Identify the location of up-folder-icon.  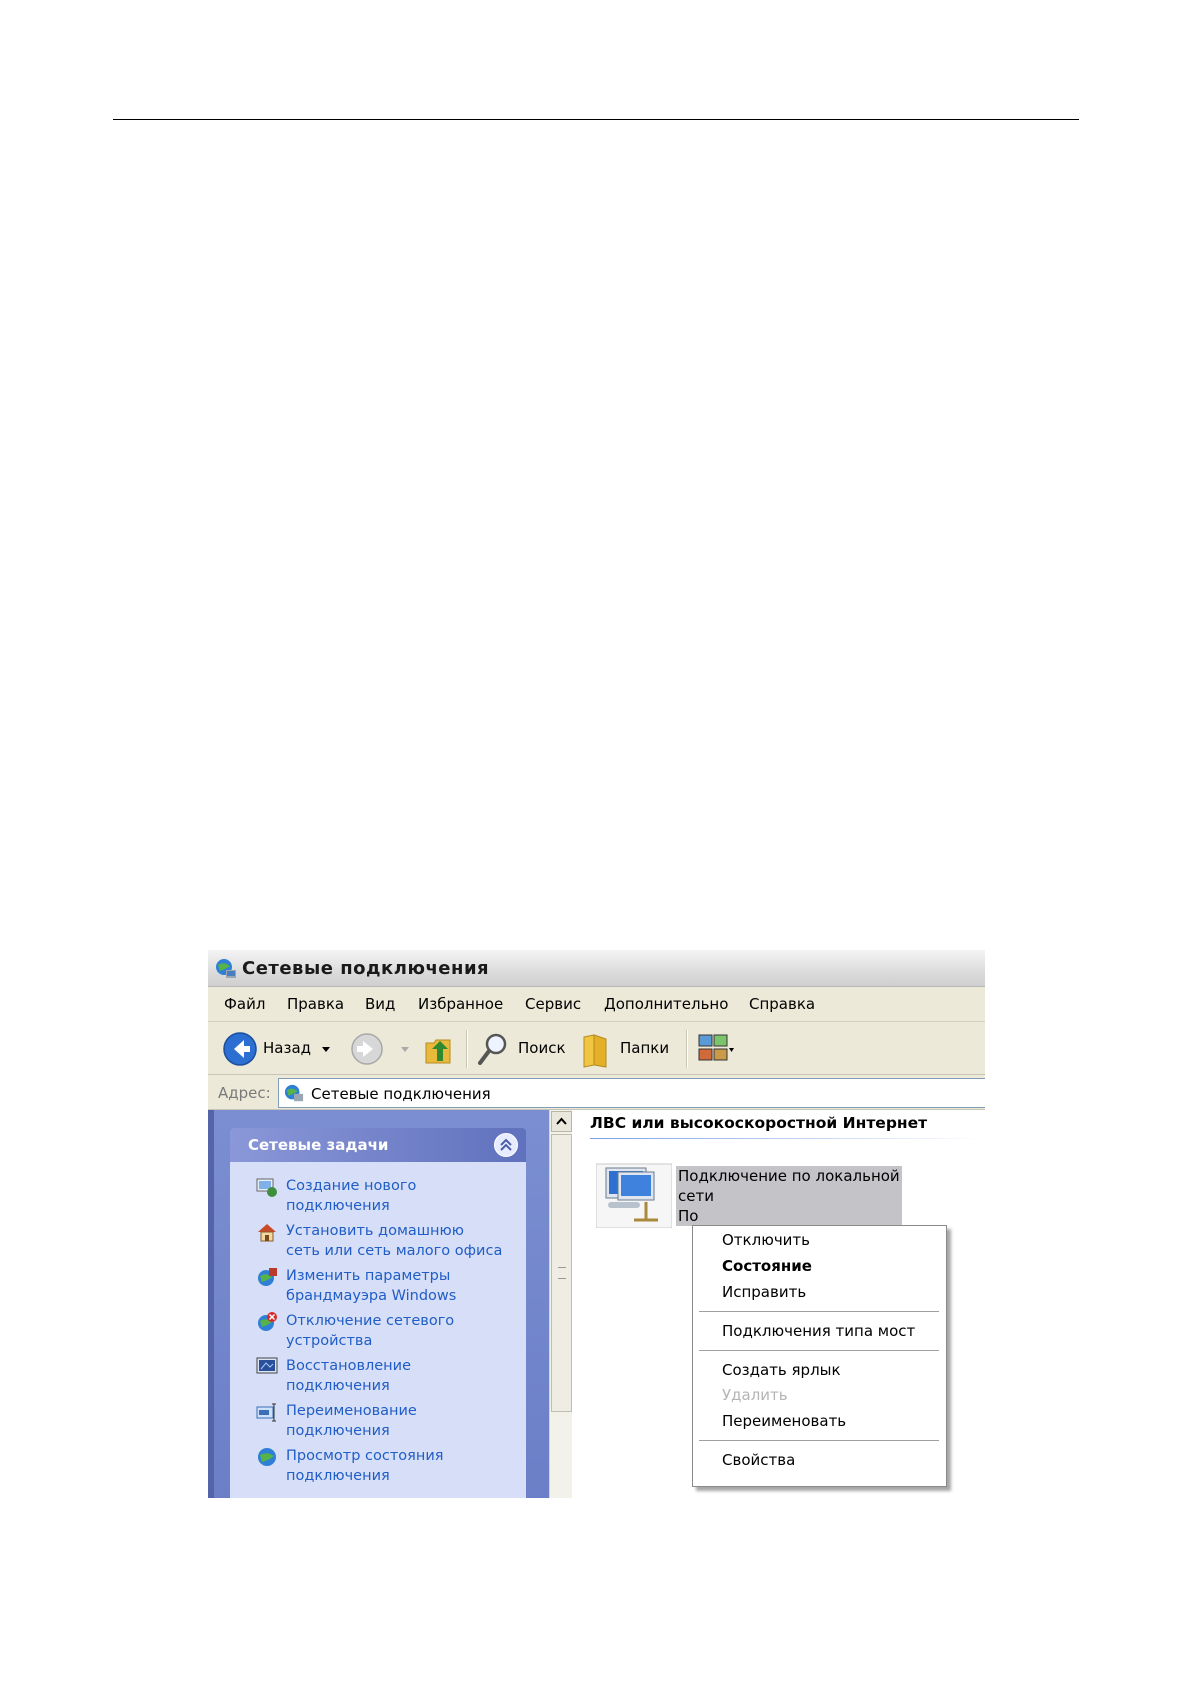
(438, 1049).